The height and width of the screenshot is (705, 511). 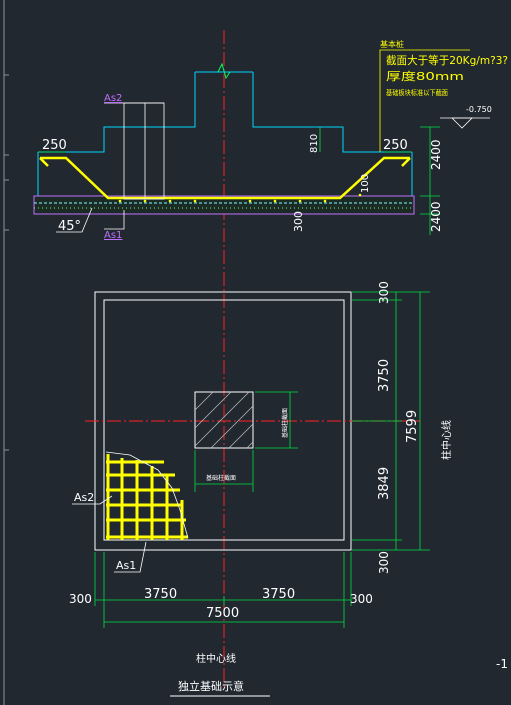 I want to click on plan-as1-label: As1, so click(x=126, y=565).